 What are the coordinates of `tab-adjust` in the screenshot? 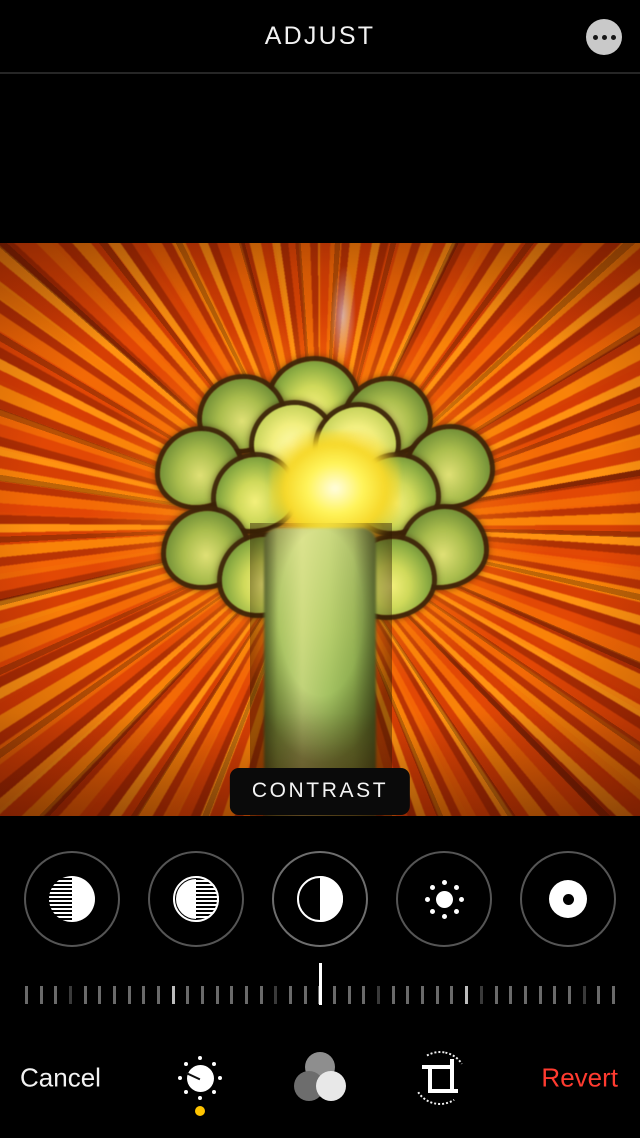 It's located at (200, 1078).